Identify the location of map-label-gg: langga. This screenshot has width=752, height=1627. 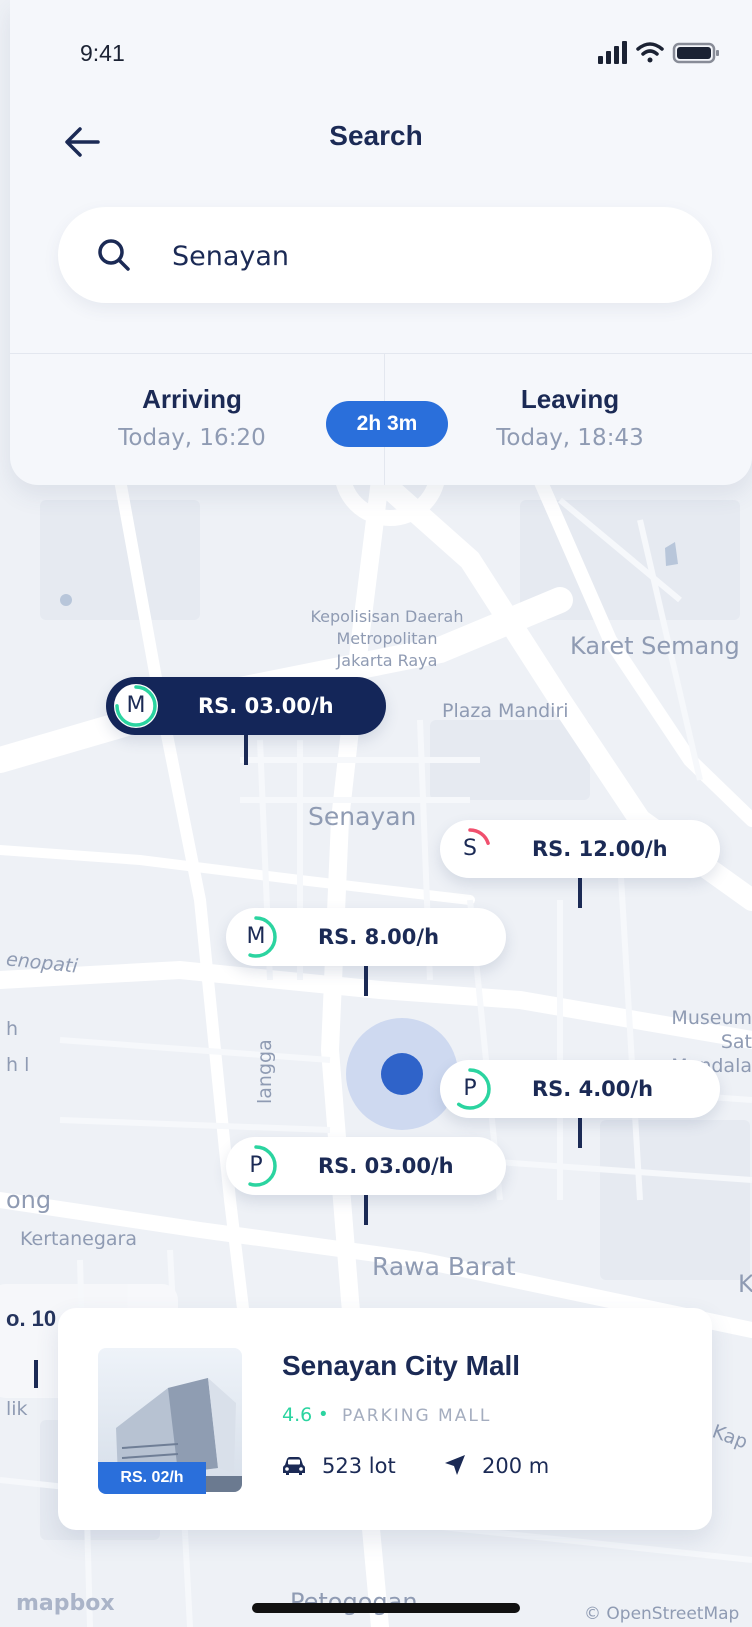
(265, 1071).